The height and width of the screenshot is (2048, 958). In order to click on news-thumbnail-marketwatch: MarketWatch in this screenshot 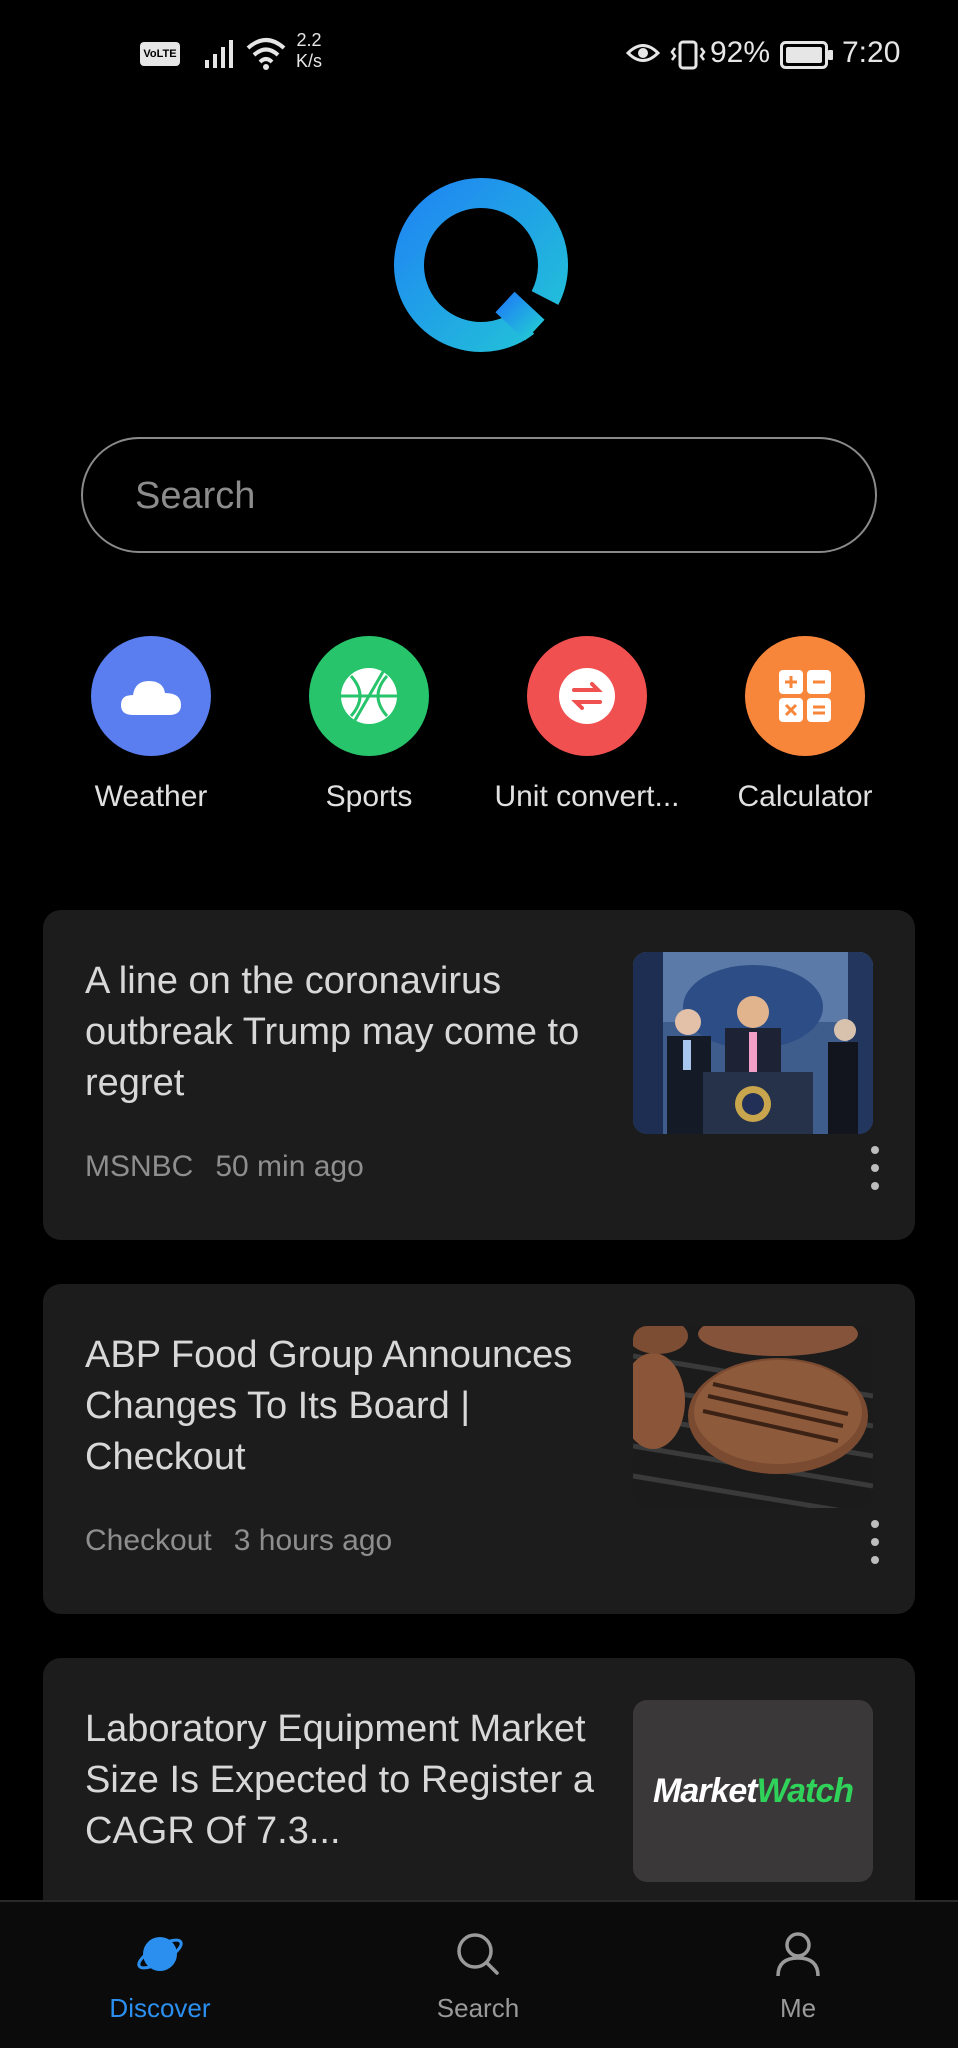, I will do `click(753, 1791)`.